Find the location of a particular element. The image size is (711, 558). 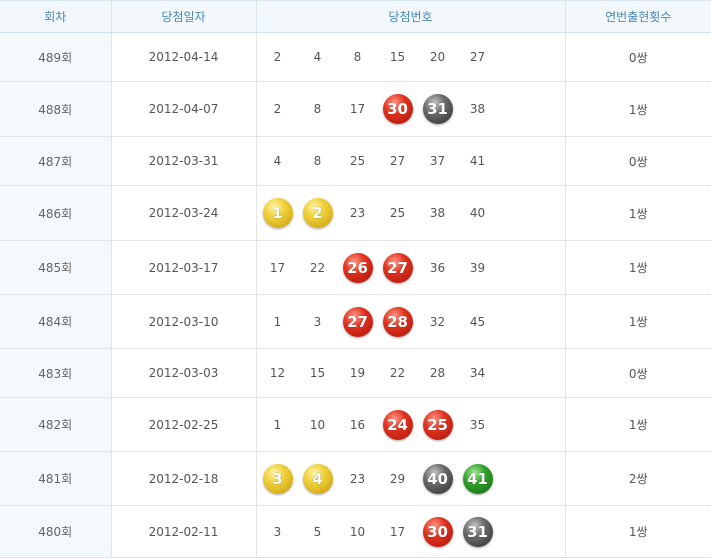

number-text: 2 is located at coordinates (277, 109).